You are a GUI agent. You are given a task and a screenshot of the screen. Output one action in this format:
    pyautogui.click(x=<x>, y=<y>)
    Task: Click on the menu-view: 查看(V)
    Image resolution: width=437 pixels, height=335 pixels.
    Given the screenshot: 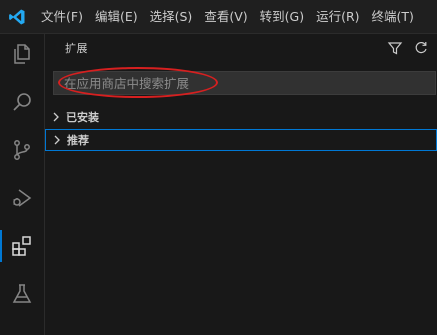 What is the action you would take?
    pyautogui.click(x=225, y=16)
    